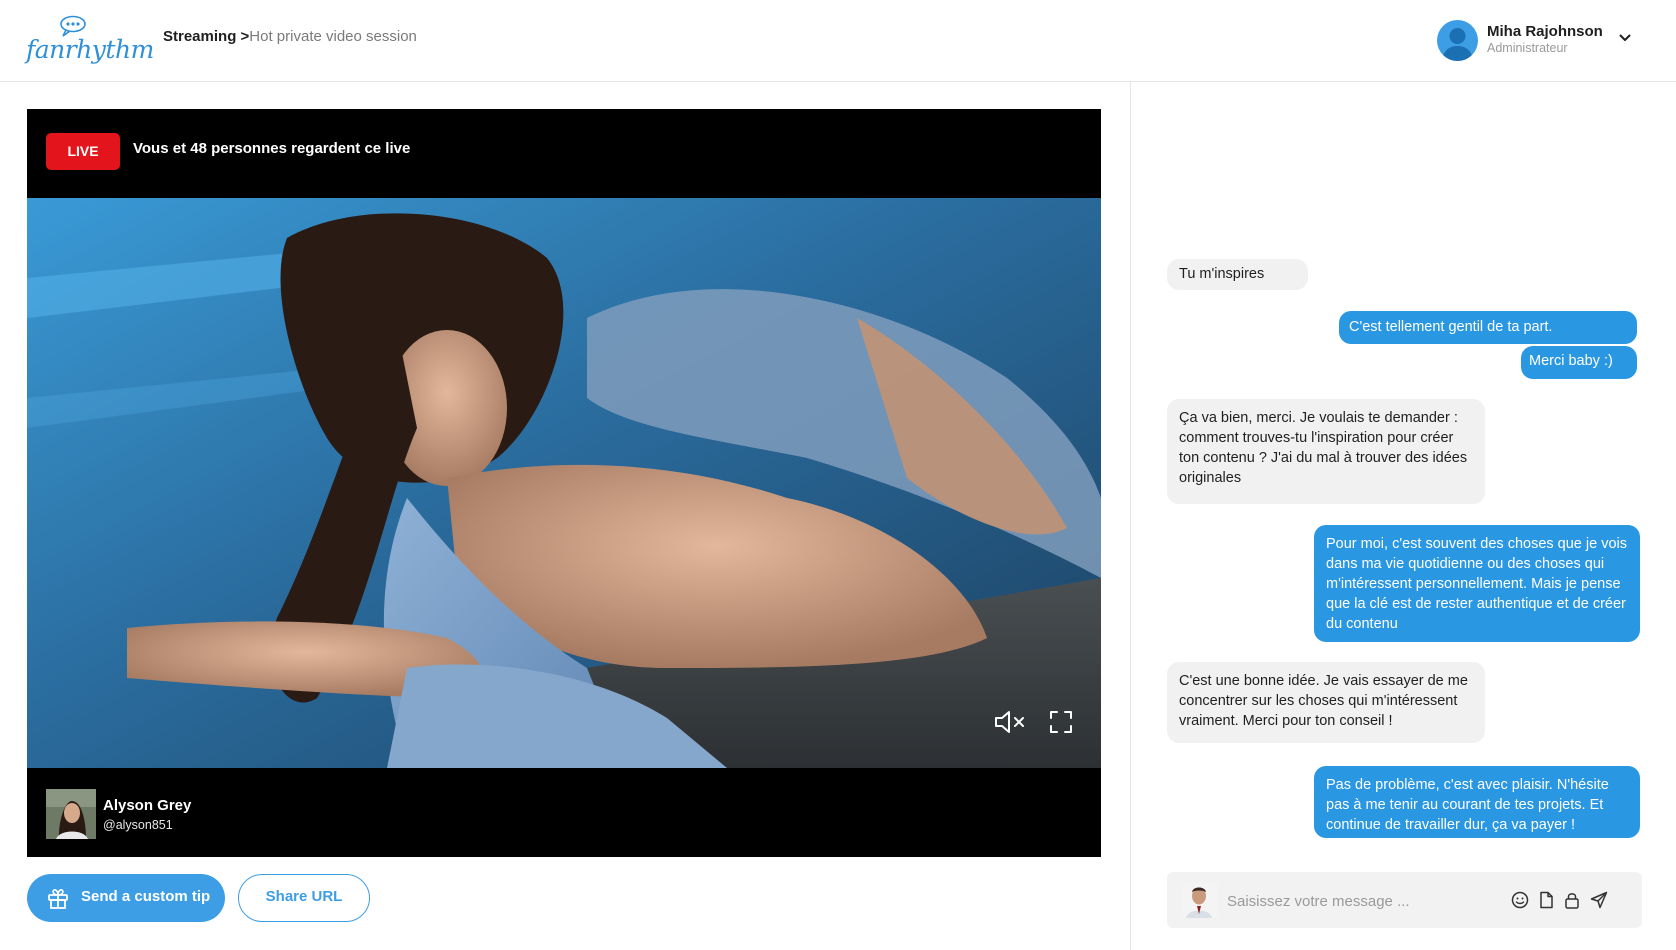 The height and width of the screenshot is (950, 1676). What do you see at coordinates (1488, 327) in the screenshot?
I see `chat-message-outgoing: C'est tellement gentil de ta part.` at bounding box center [1488, 327].